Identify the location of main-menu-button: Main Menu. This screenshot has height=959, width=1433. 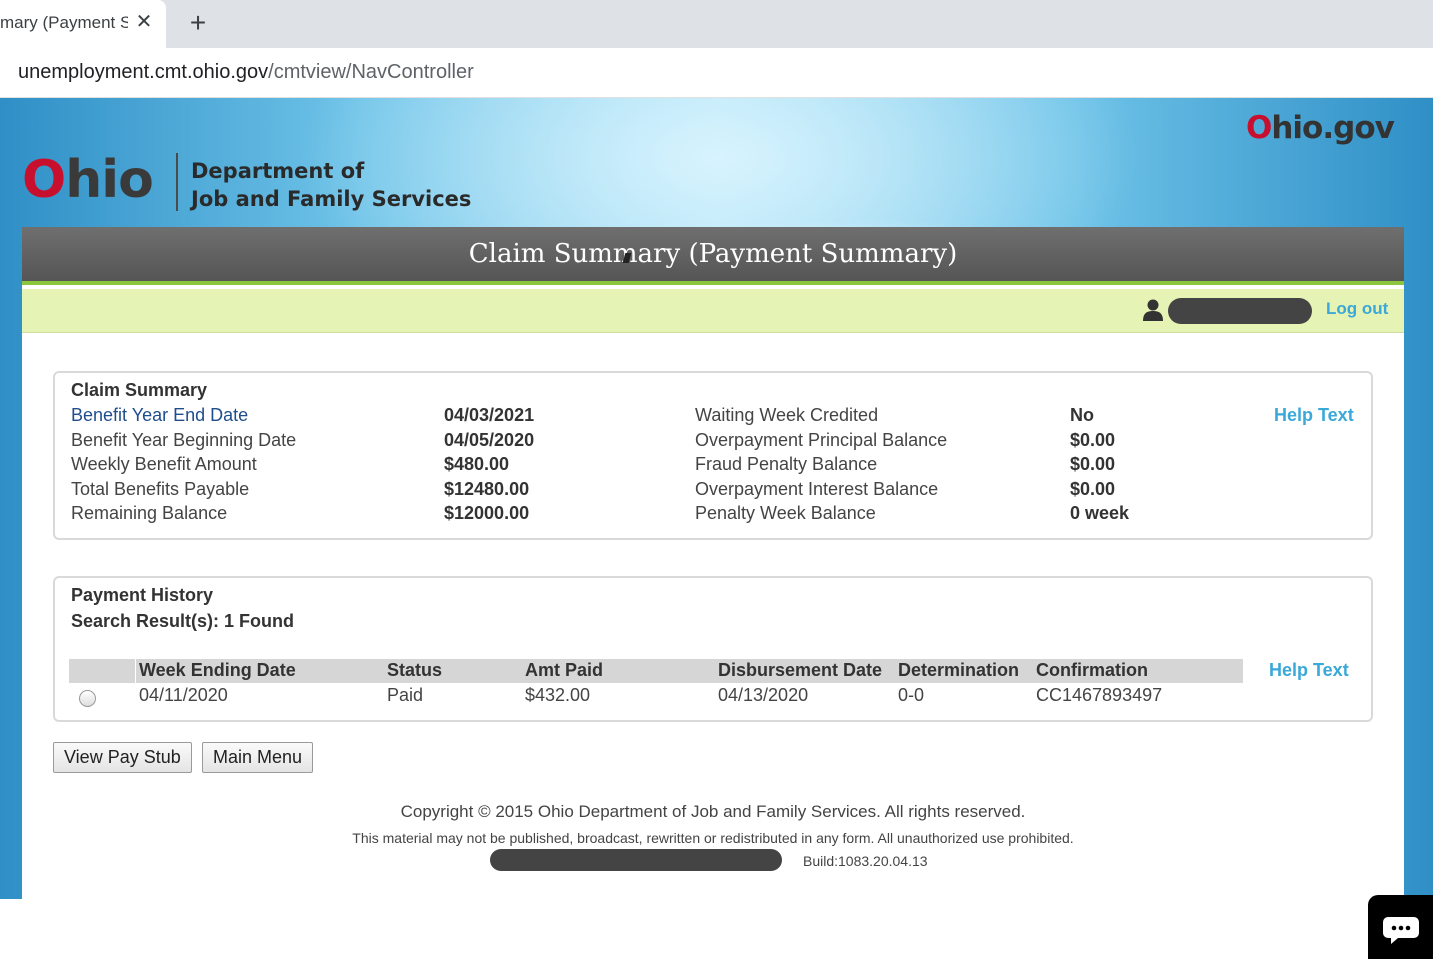
(258, 757).